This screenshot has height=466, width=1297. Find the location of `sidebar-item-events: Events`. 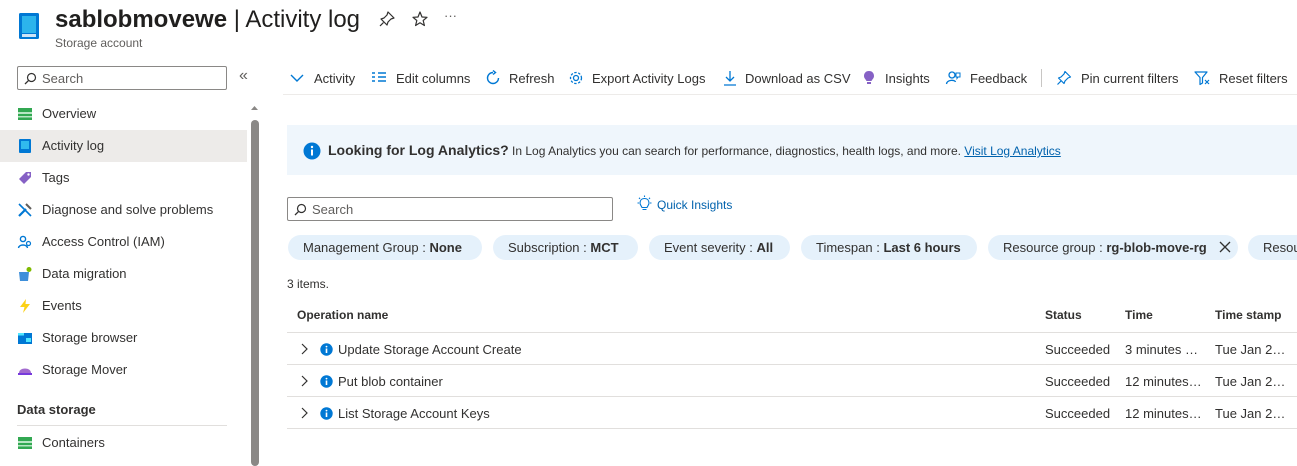

sidebar-item-events: Events is located at coordinates (123, 306).